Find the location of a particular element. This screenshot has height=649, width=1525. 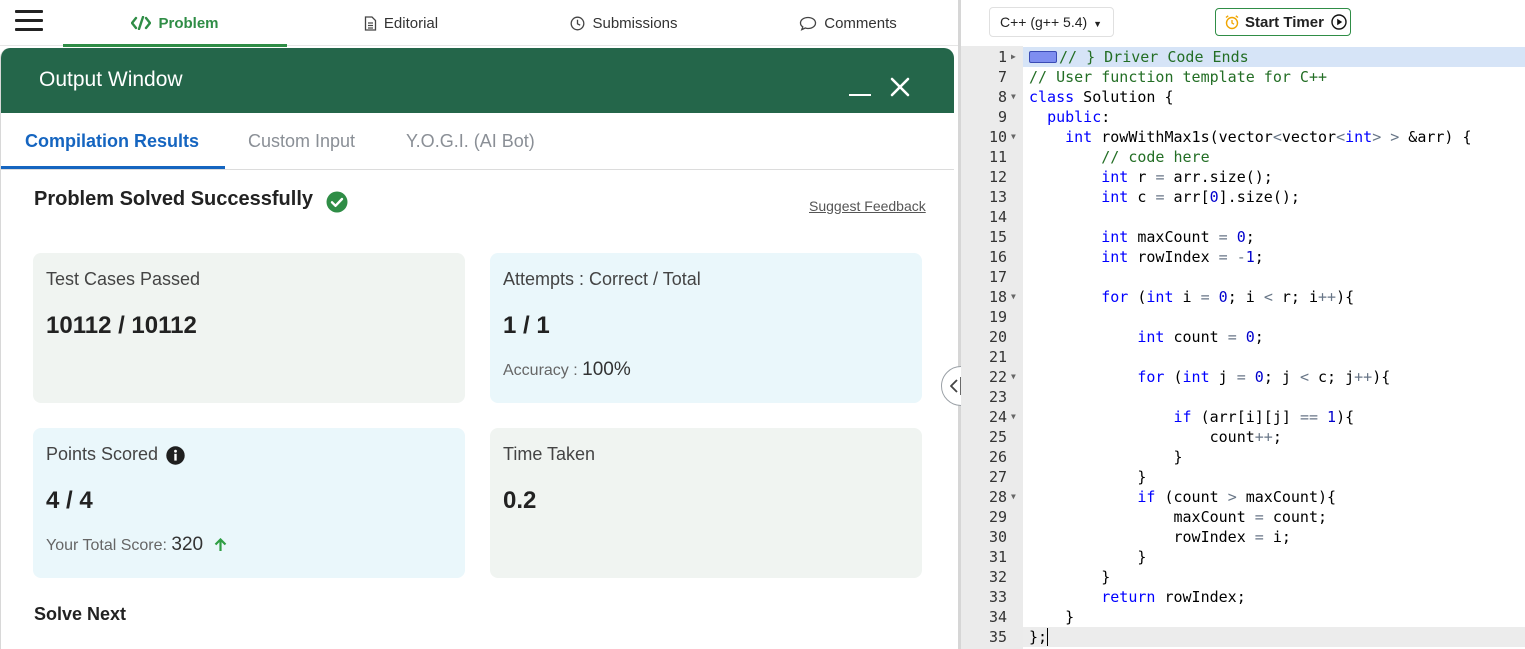

line-number: 7 is located at coordinates (1002, 77).